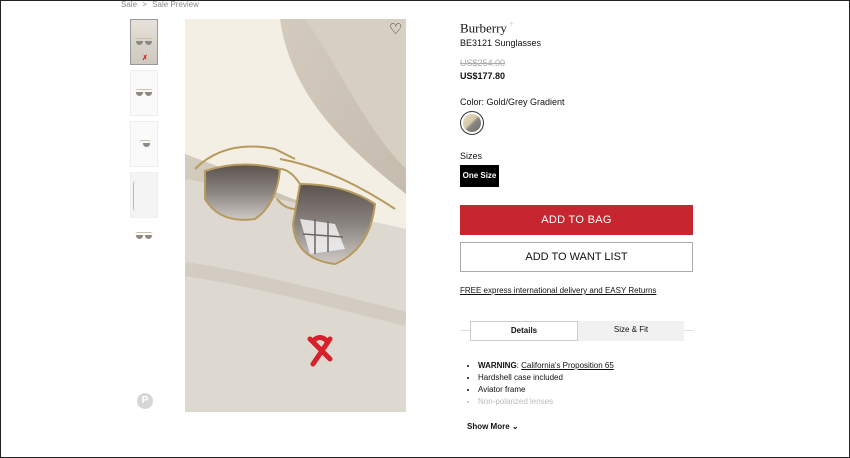 The image size is (850, 458). Describe the element at coordinates (576, 220) in the screenshot. I see `add-to-bag-button: ADD TO BAG` at that location.